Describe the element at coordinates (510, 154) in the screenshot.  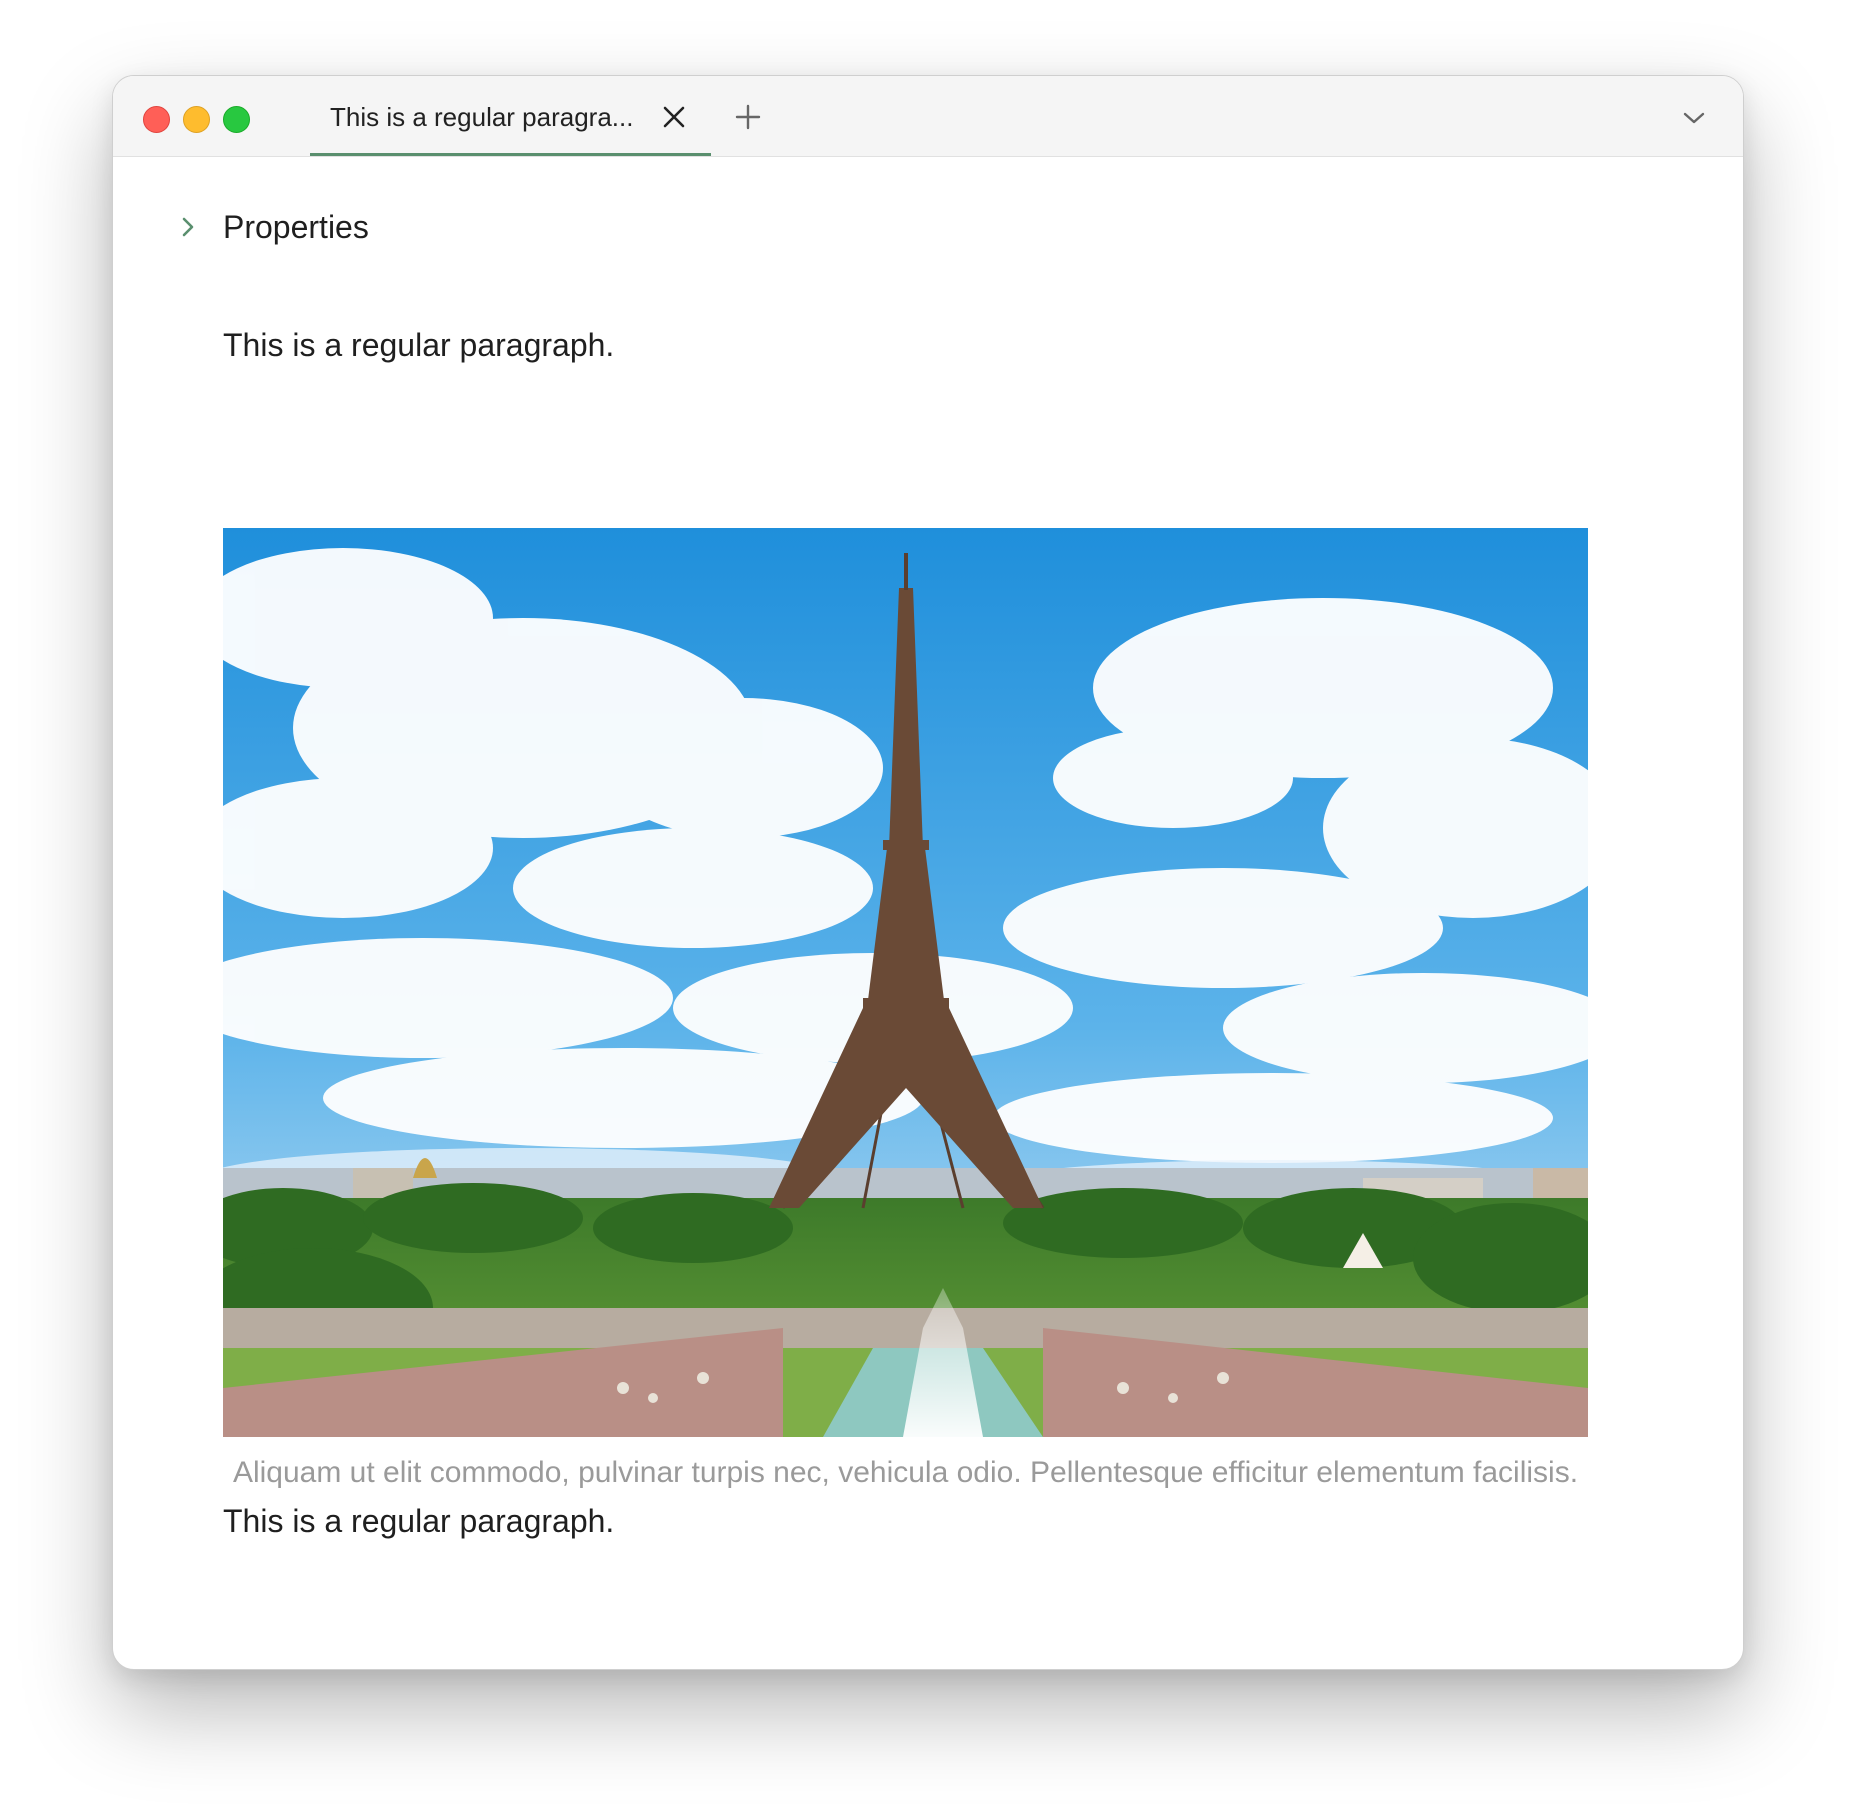
I see `tab-active-indicator` at that location.